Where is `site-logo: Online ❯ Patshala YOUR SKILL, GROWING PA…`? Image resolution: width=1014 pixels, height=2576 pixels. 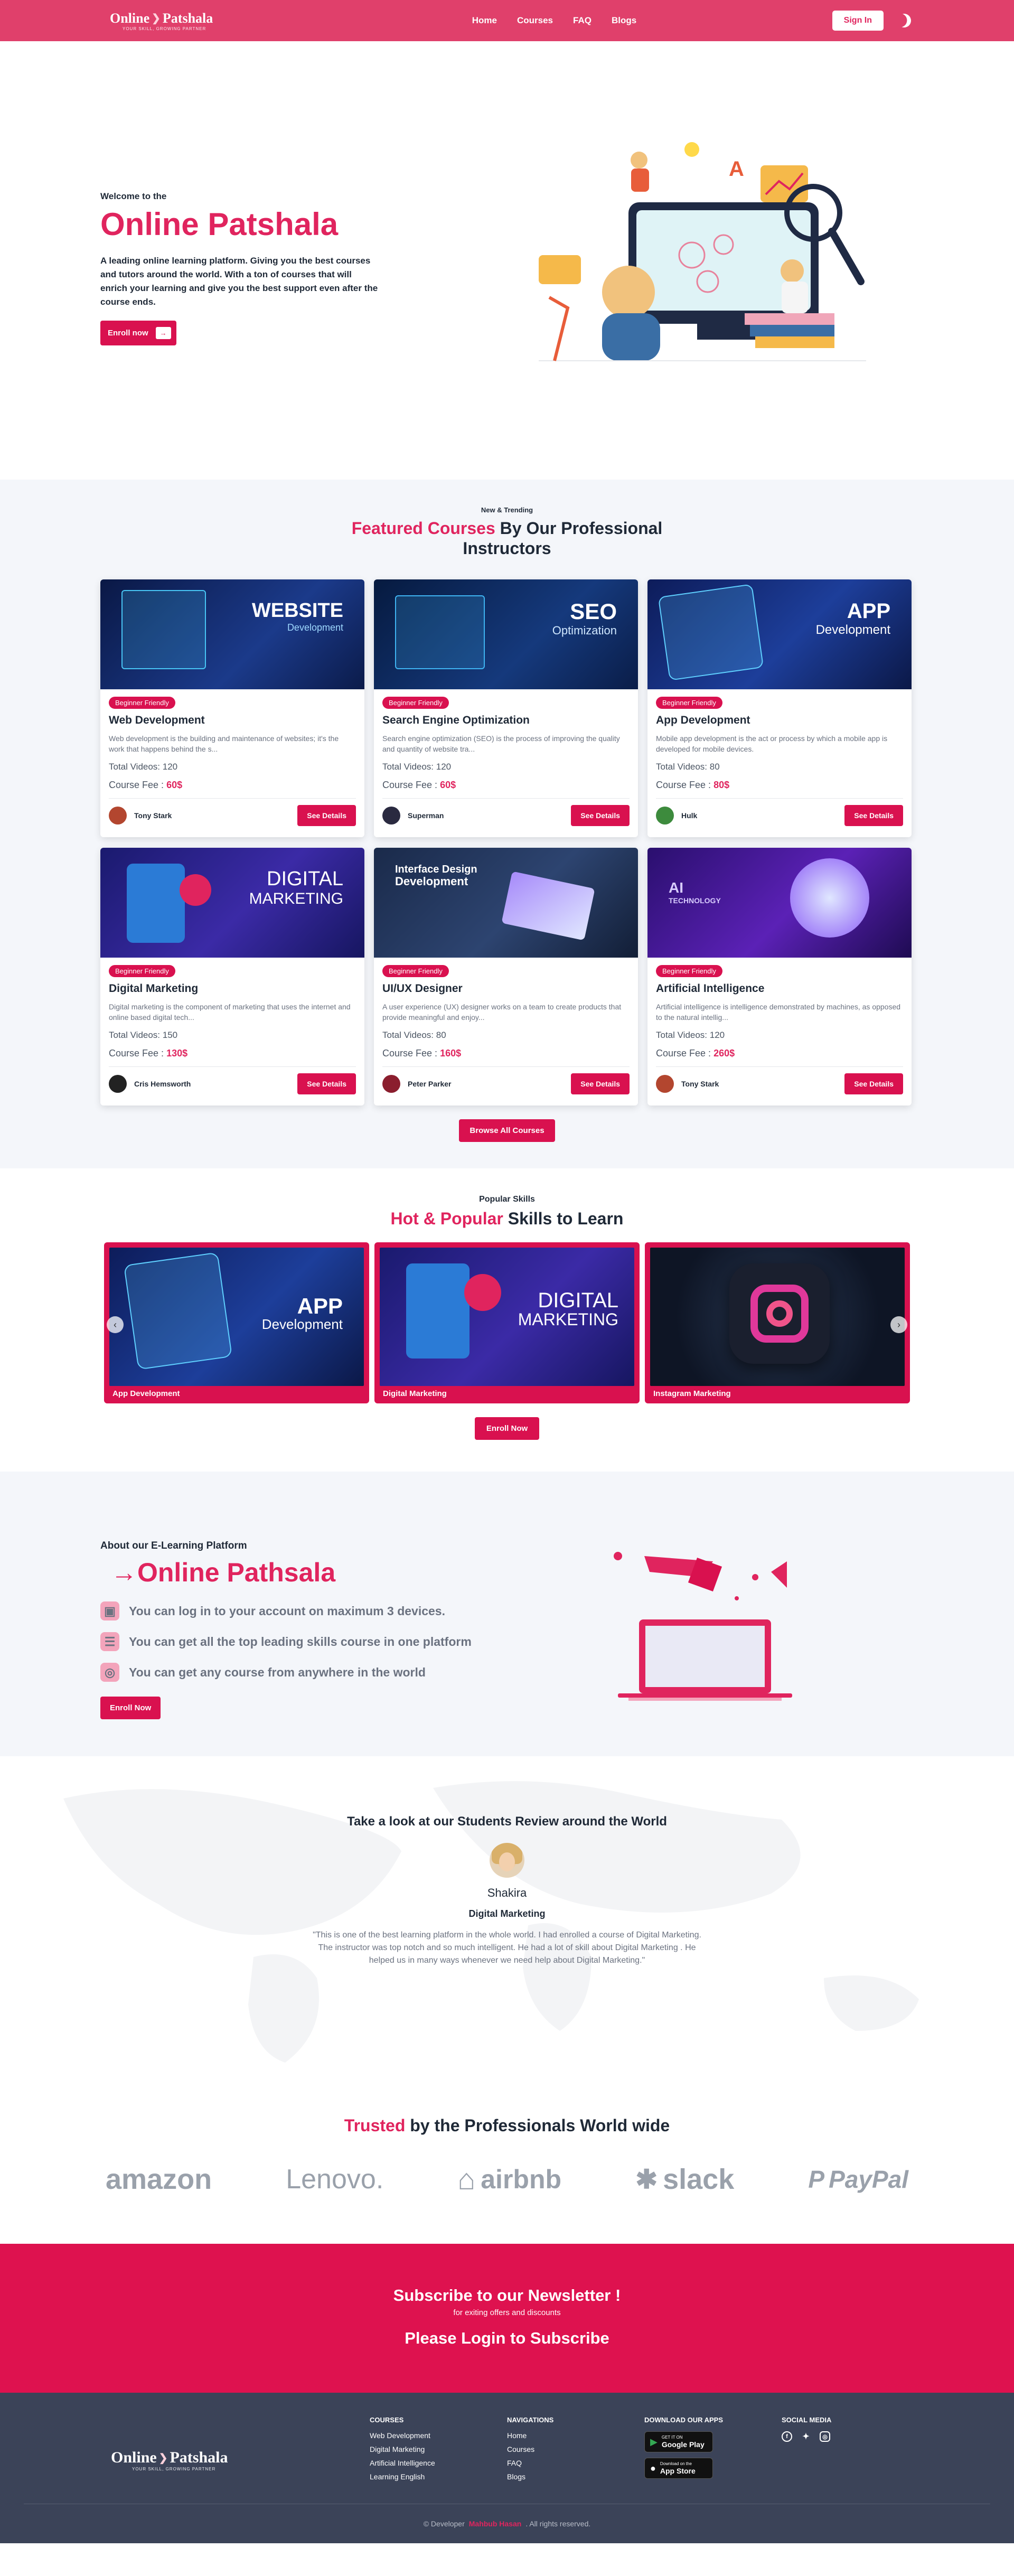
site-logo: Online ❯ Patshala YOUR SKILL, GROWING PA… is located at coordinates (161, 21).